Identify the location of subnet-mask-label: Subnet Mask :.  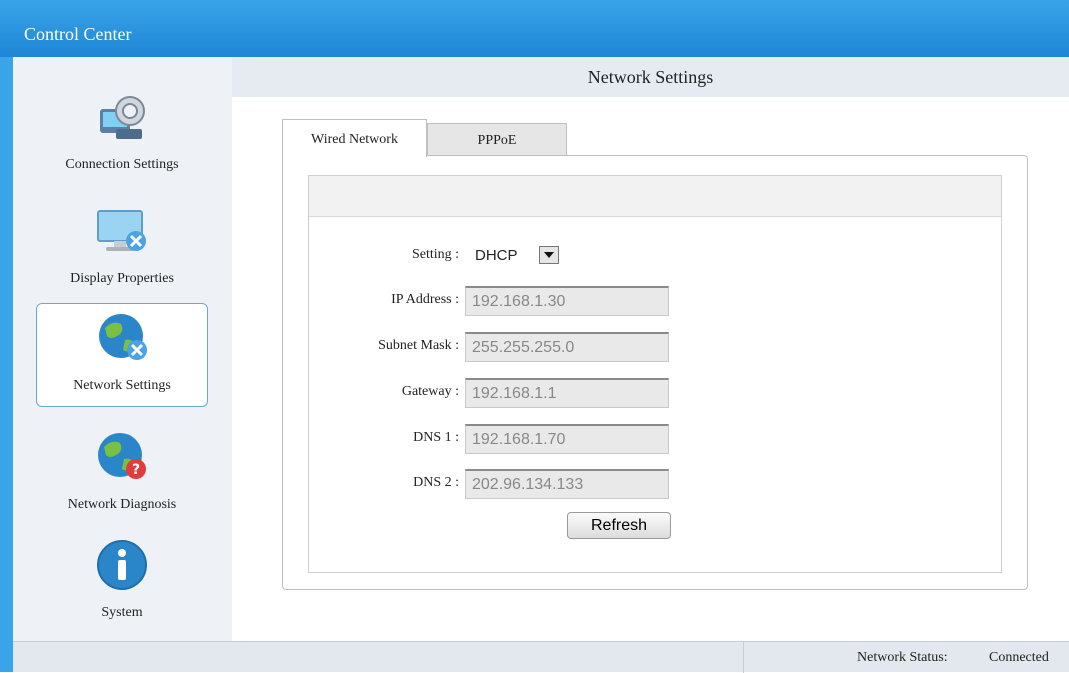
(418, 345).